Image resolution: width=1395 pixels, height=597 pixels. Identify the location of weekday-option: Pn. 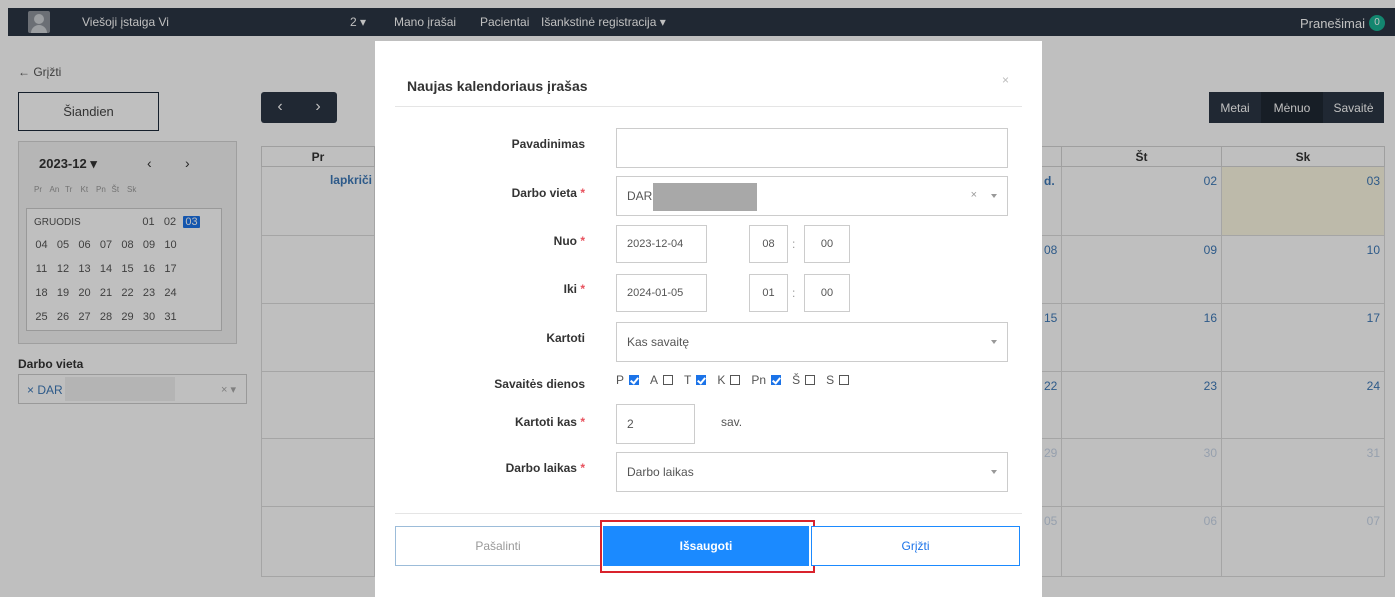
(766, 380).